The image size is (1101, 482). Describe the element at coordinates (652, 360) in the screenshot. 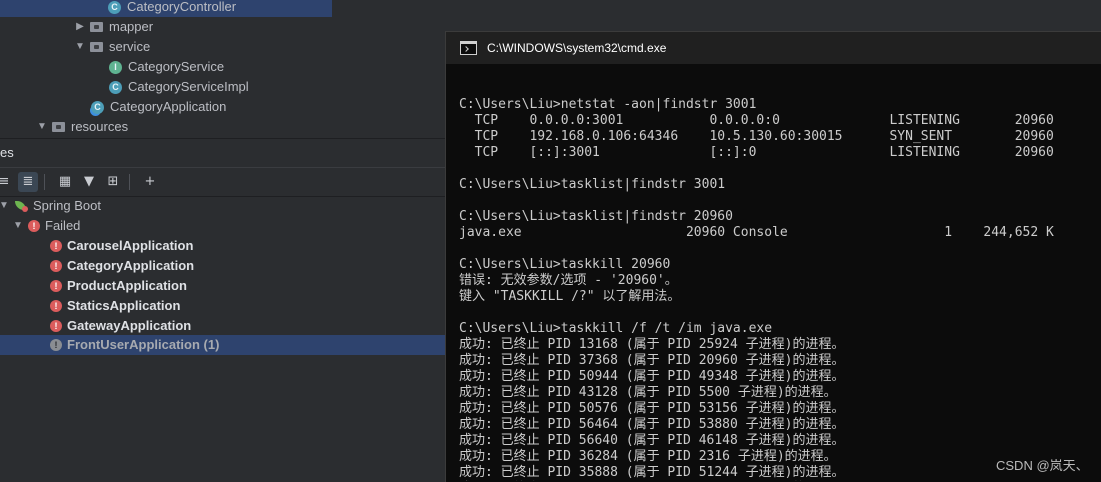

I see `cmd-line: 成功: 已终止 PID 37368 (属于 PID 20960 子进程)的进程。` at that location.